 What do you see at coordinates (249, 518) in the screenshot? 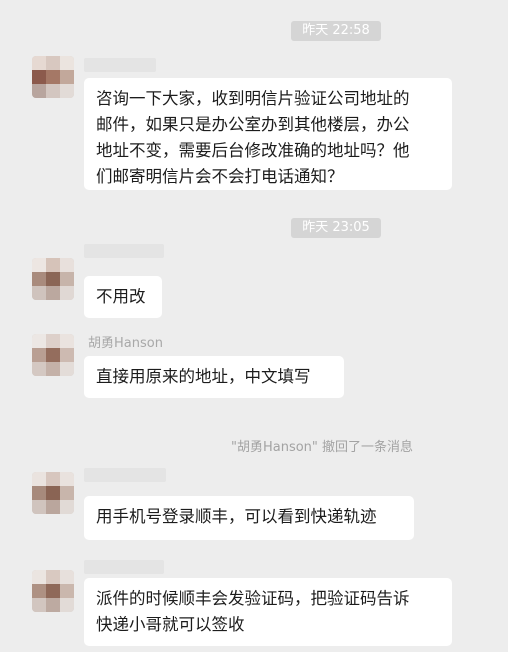
I see `message-bubble: 用手机号登录顺丰，可以看到快递轨迹` at bounding box center [249, 518].